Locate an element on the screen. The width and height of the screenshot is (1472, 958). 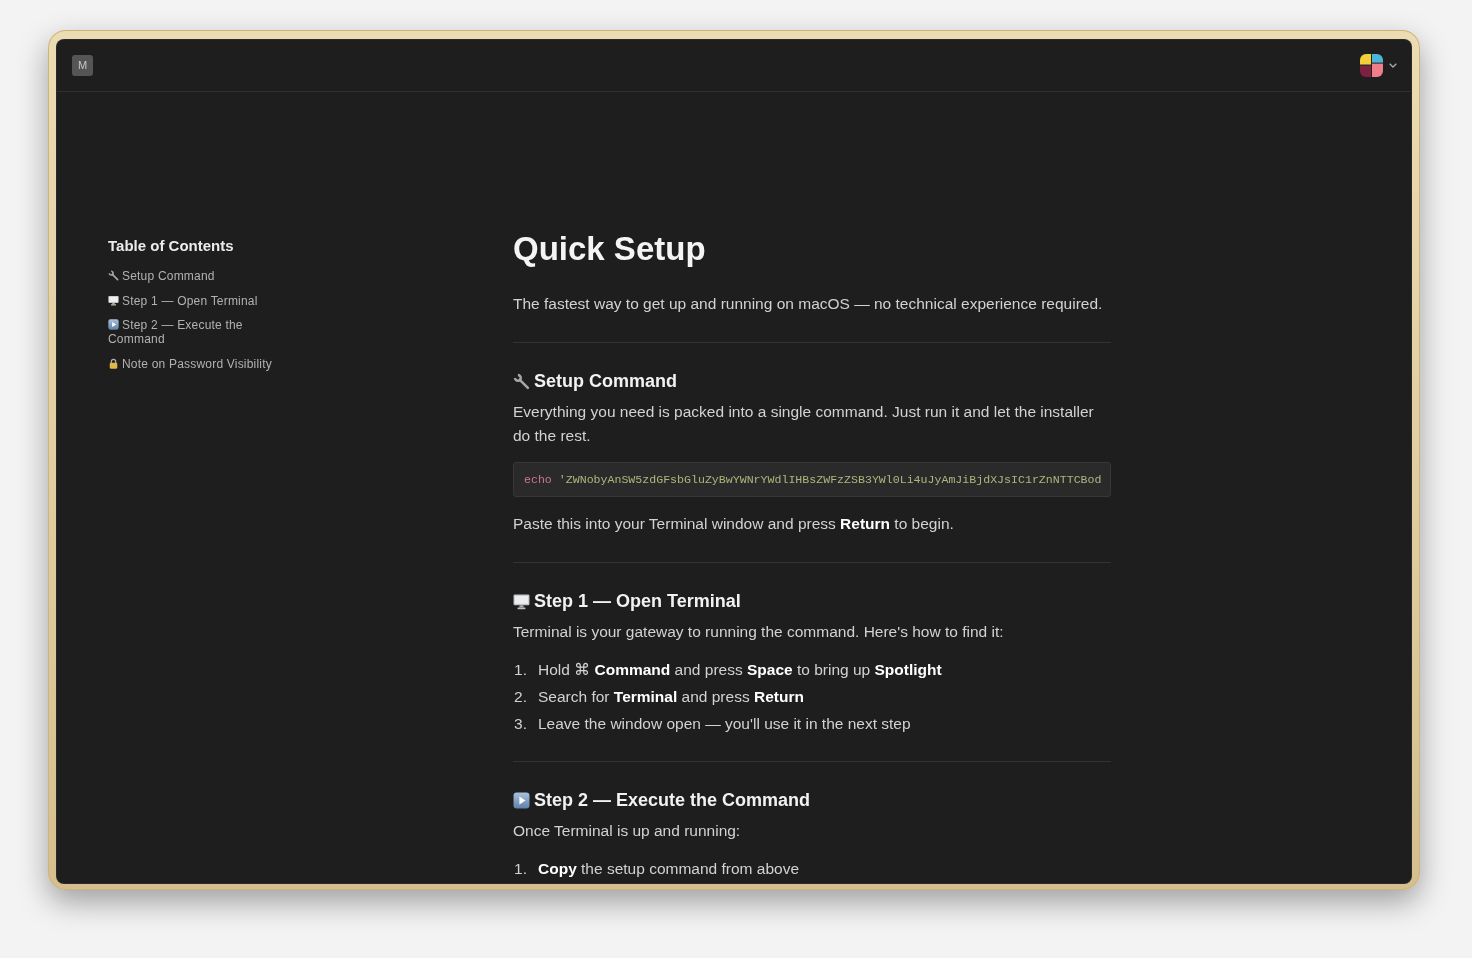
page-title: Quick Setup is located at coordinates (610, 249).